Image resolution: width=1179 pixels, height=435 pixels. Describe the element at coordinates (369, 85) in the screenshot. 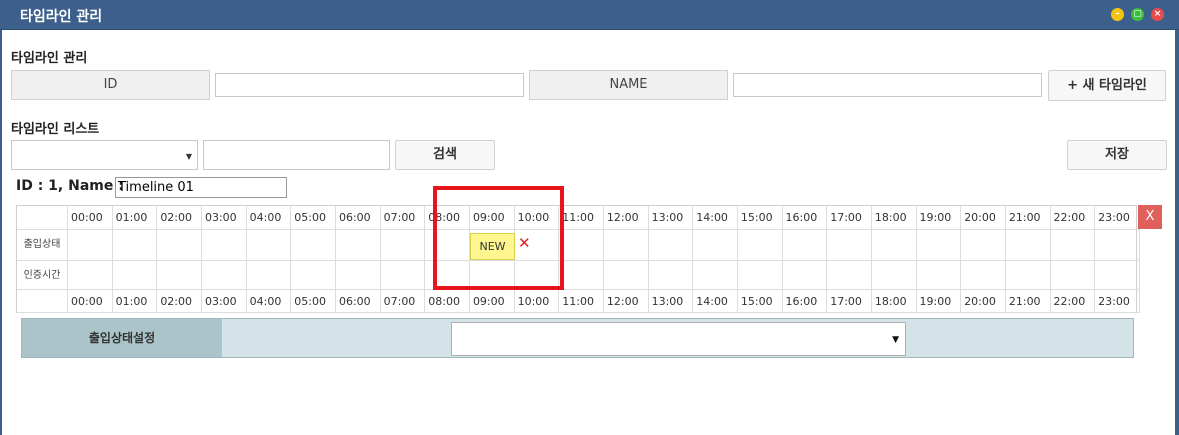

I see `id-input` at that location.